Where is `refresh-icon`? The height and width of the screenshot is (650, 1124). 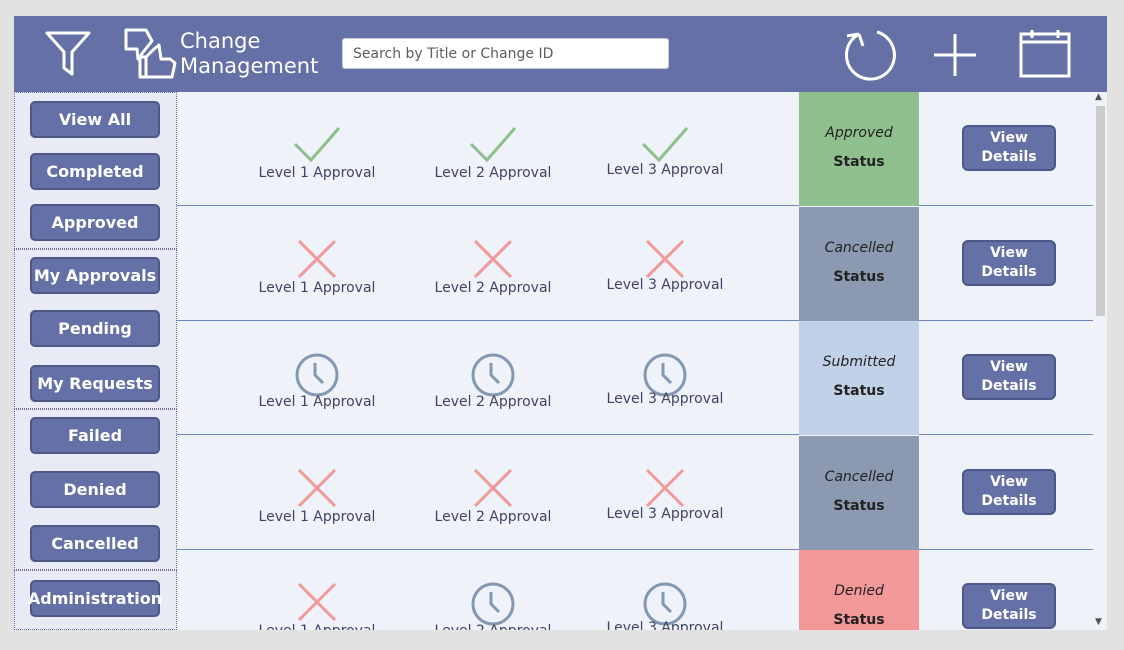 refresh-icon is located at coordinates (869, 56).